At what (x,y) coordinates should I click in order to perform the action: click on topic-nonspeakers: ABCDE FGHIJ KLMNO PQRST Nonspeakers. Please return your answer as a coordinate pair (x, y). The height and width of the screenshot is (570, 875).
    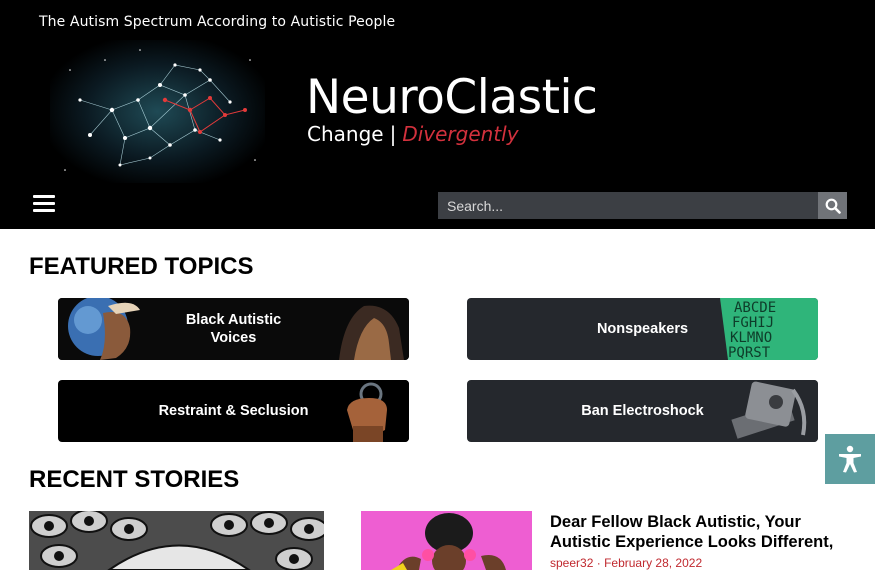
    Looking at the image, I should click on (642, 329).